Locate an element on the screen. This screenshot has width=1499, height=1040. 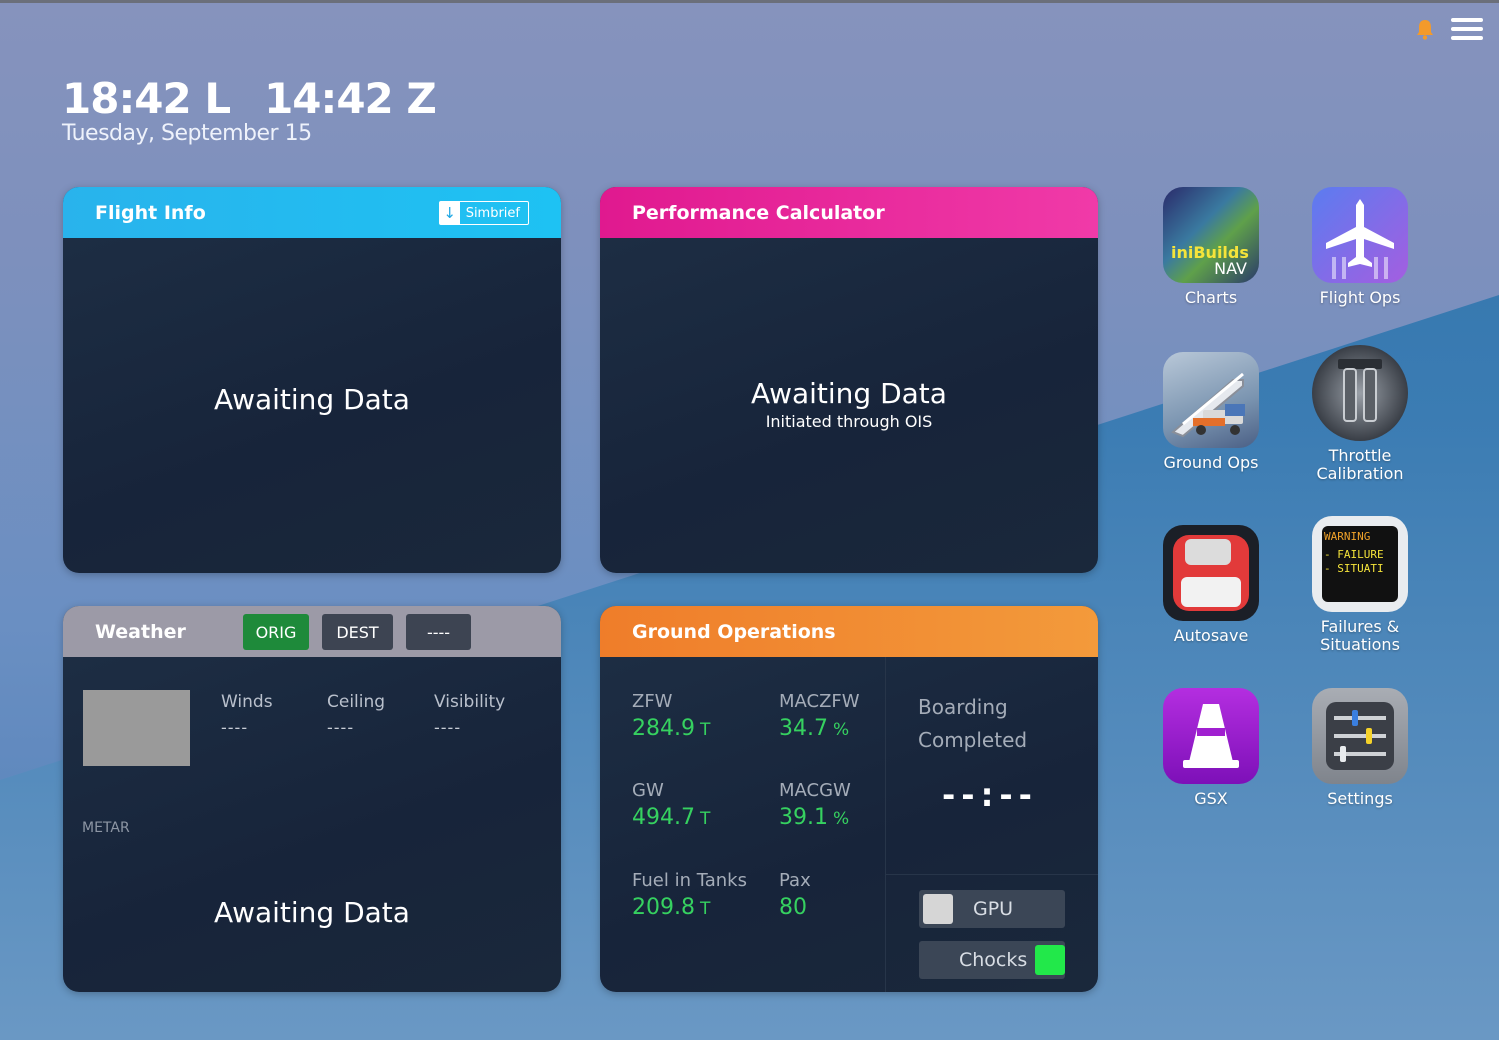
performance-status-block: Awaiting Data Initiated through OIS is located at coordinates (849, 404).